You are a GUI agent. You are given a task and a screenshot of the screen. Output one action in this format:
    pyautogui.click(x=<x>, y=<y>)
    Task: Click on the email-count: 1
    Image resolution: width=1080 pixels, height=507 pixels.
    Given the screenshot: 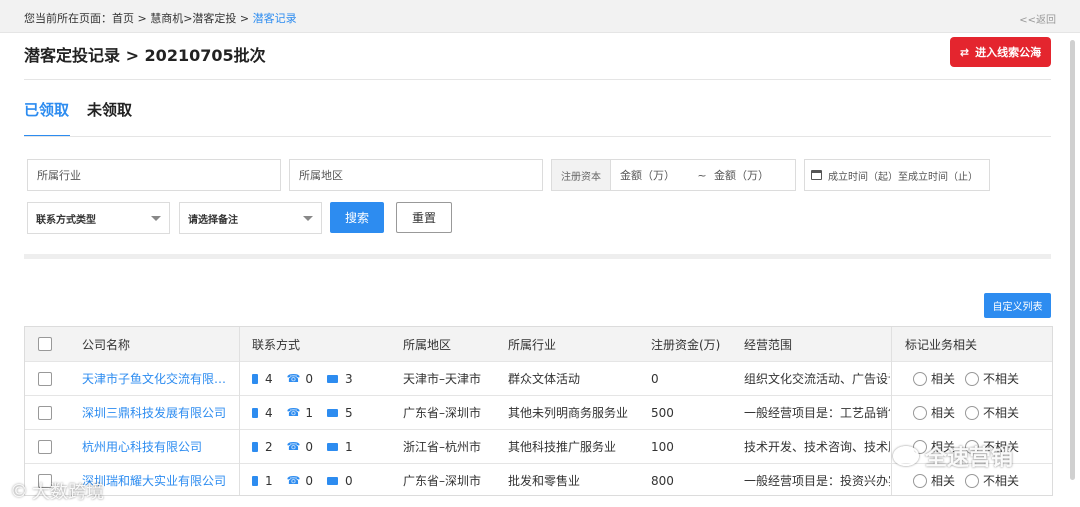 What is the action you would take?
    pyautogui.click(x=339, y=447)
    